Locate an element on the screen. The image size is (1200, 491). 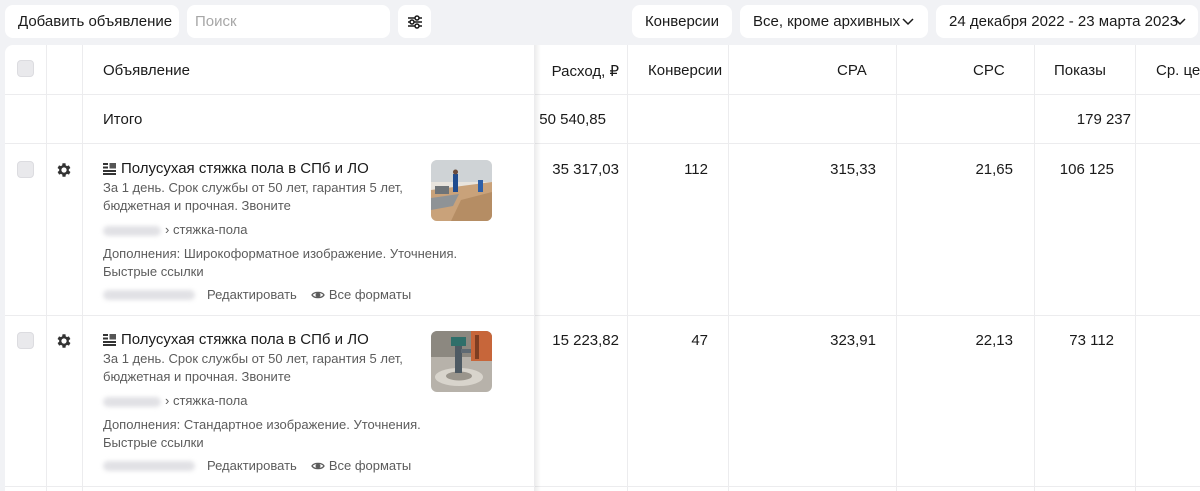
status-filter-dropdown: Все, кроме архивных is located at coordinates (834, 21).